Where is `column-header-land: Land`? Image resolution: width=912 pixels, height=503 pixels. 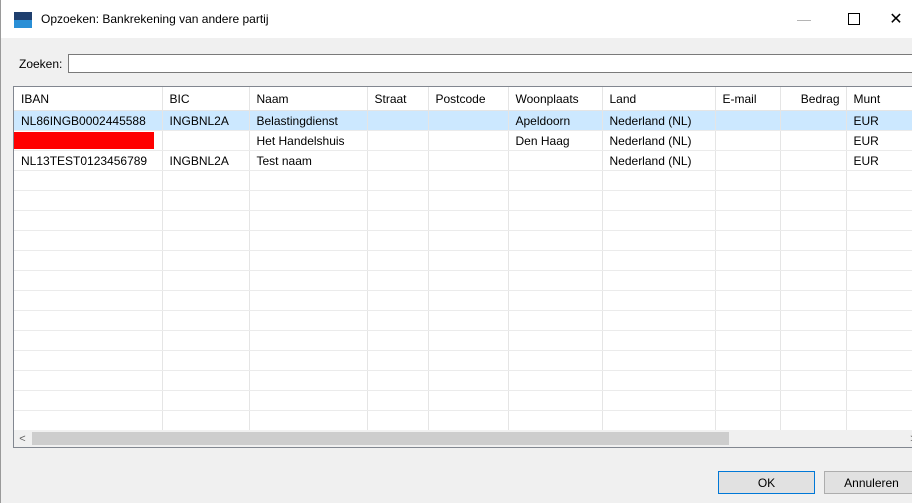 column-header-land: Land is located at coordinates (659, 99).